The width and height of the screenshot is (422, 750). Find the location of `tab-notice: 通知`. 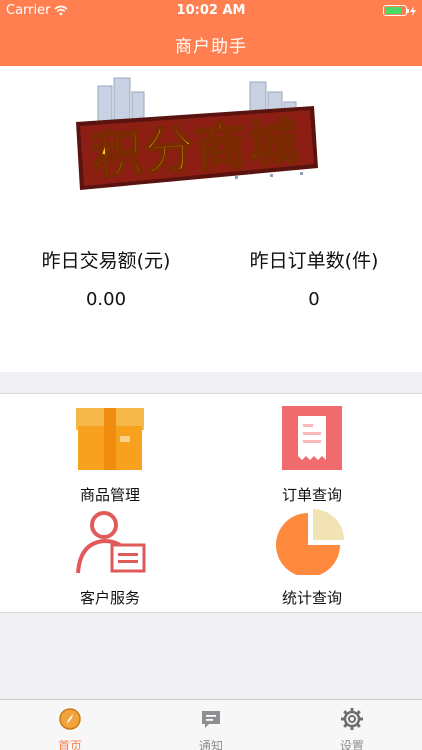

tab-notice: 通知 is located at coordinates (211, 725).